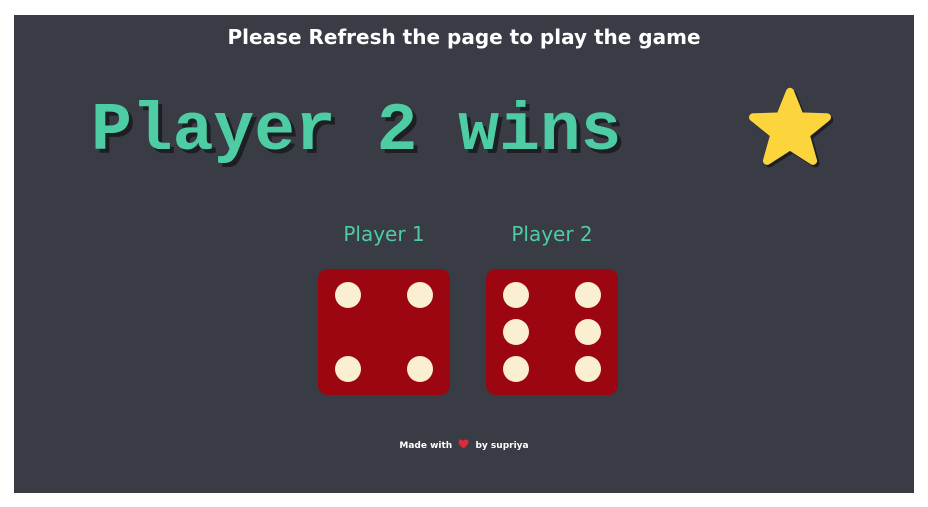 The width and height of the screenshot is (928, 507). I want to click on player-1-panel: Player 1, so click(384, 306).